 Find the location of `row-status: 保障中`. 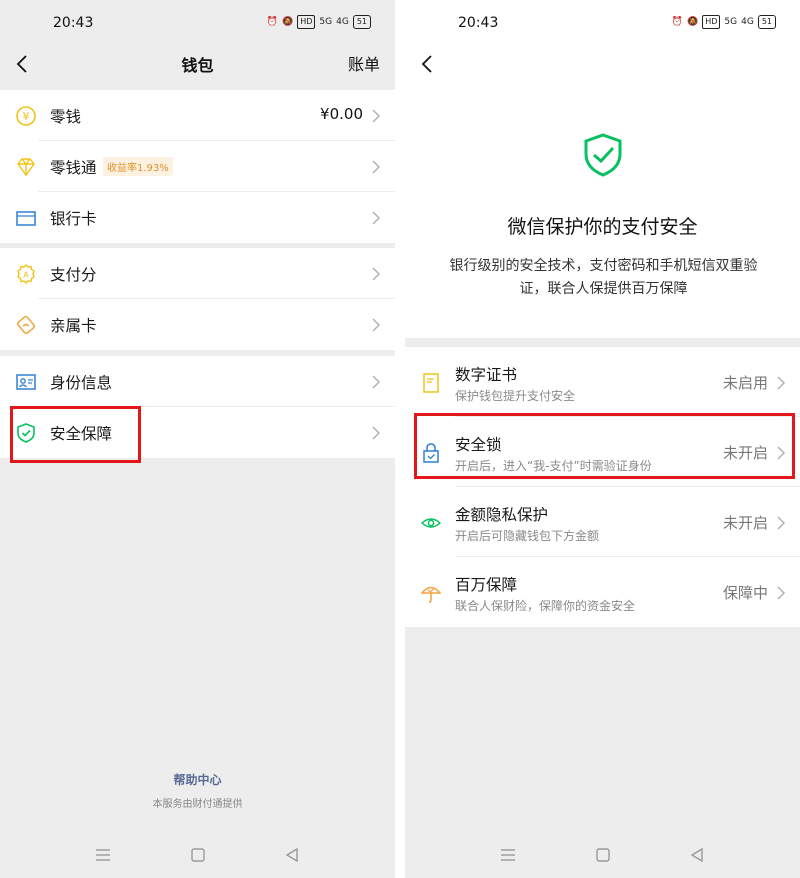

row-status: 保障中 is located at coordinates (745, 593).